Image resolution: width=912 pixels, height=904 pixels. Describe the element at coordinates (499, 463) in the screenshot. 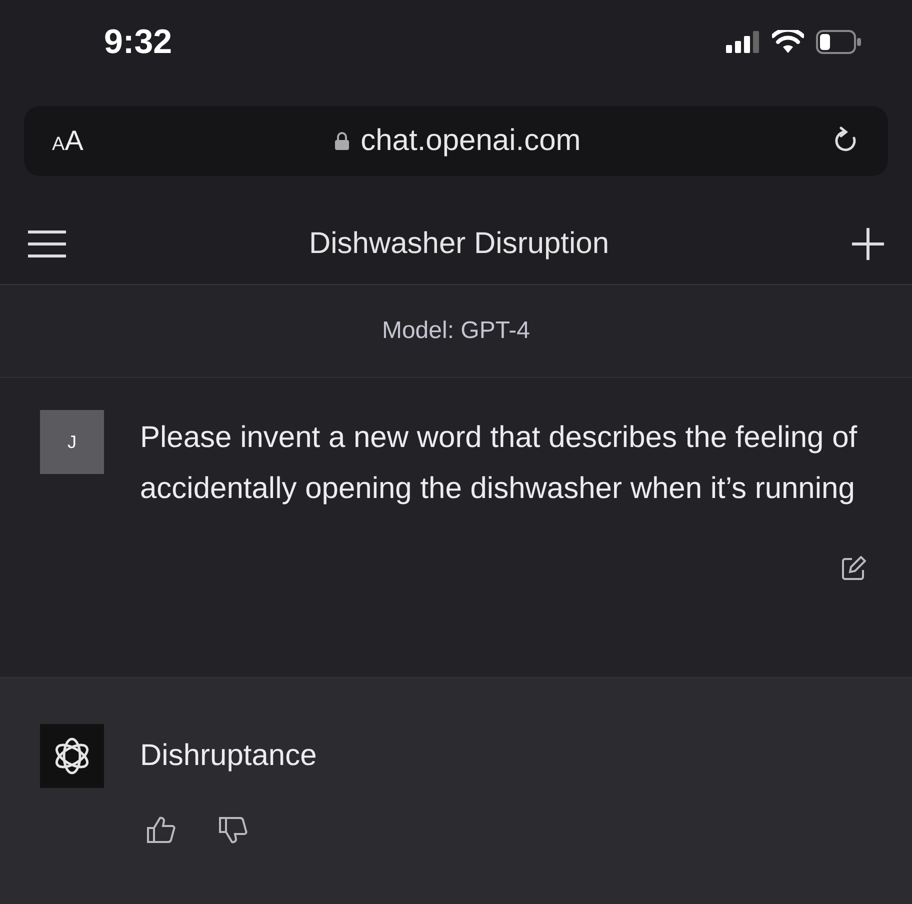

I see `message-text: Please invent a new word that describes the feeling of accidentally opening the dishwasher when it’s running` at that location.